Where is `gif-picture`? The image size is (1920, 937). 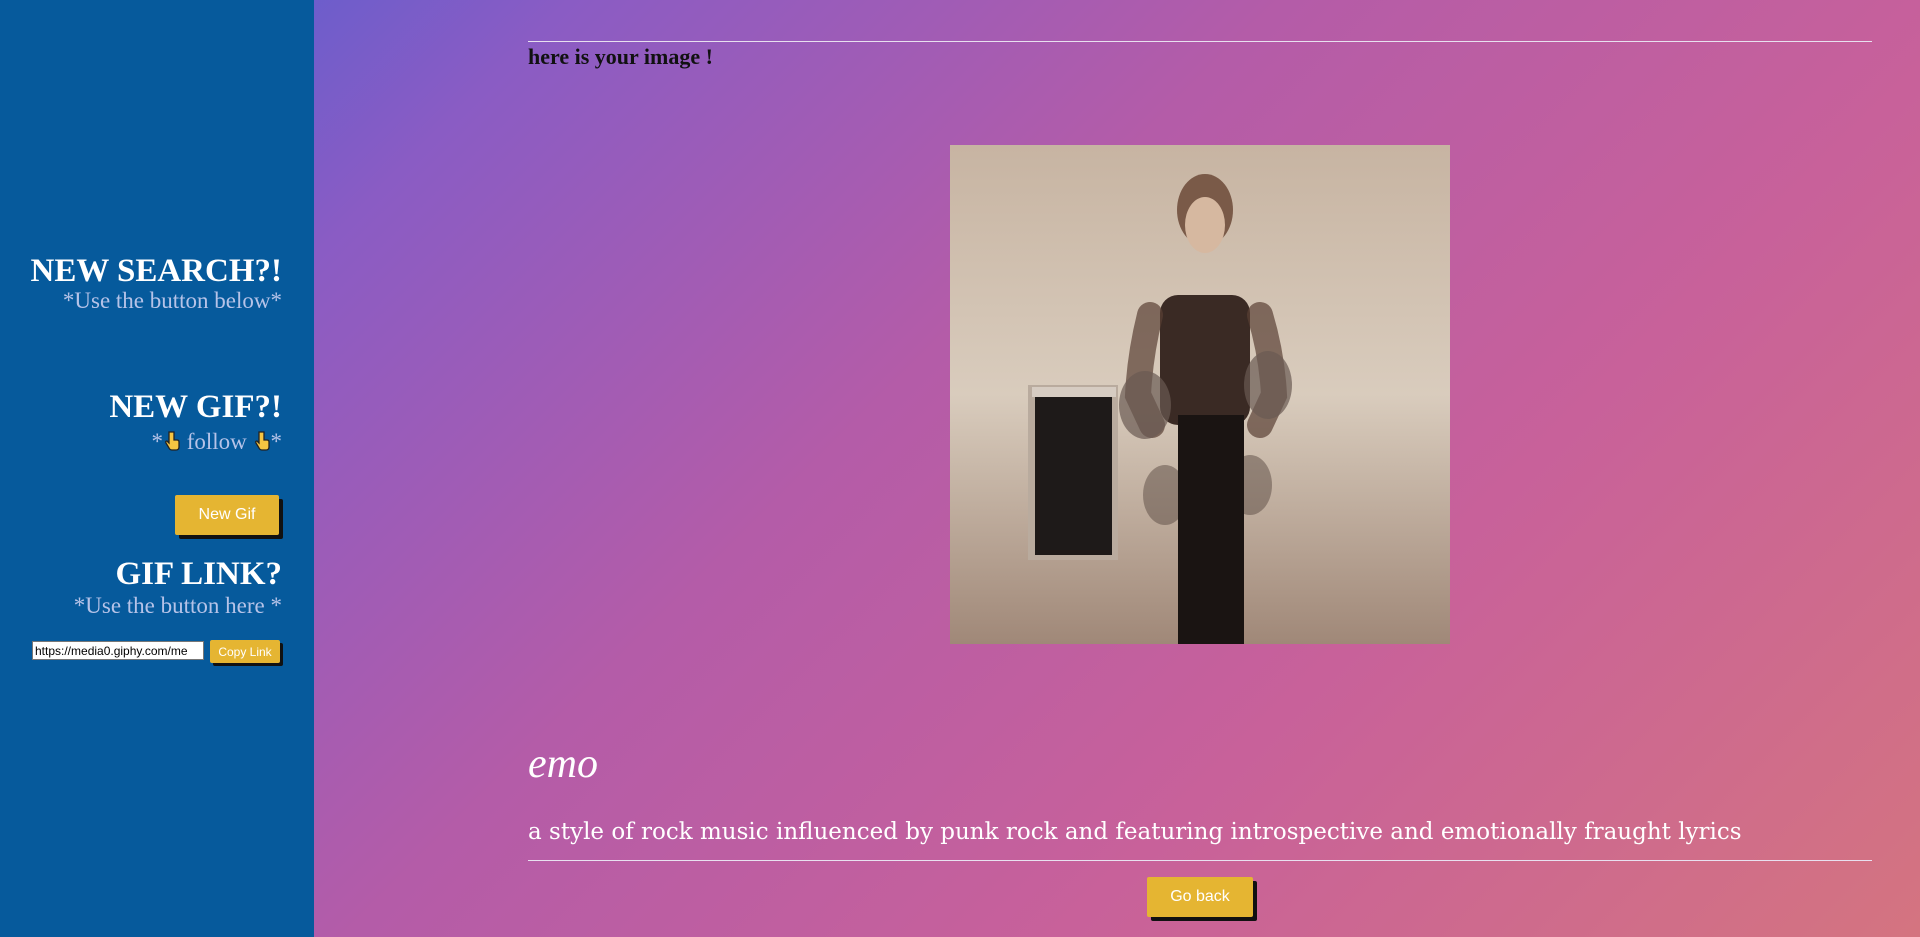
gif-picture is located at coordinates (1200, 394).